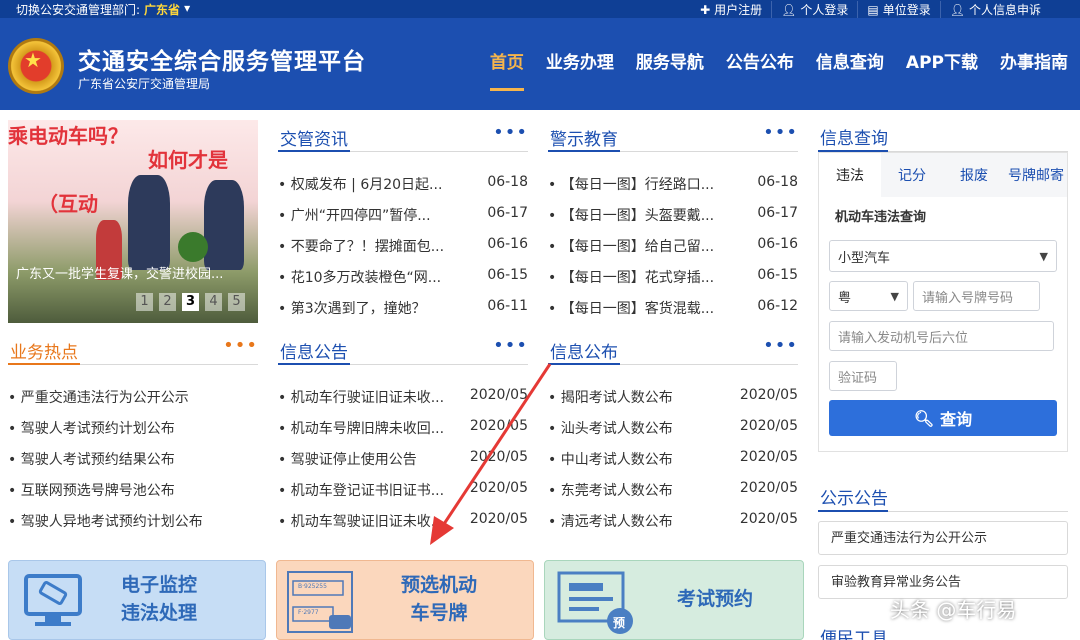  Describe the element at coordinates (584, 350) in the screenshot. I see `info-publish-title: 信息公布` at that location.